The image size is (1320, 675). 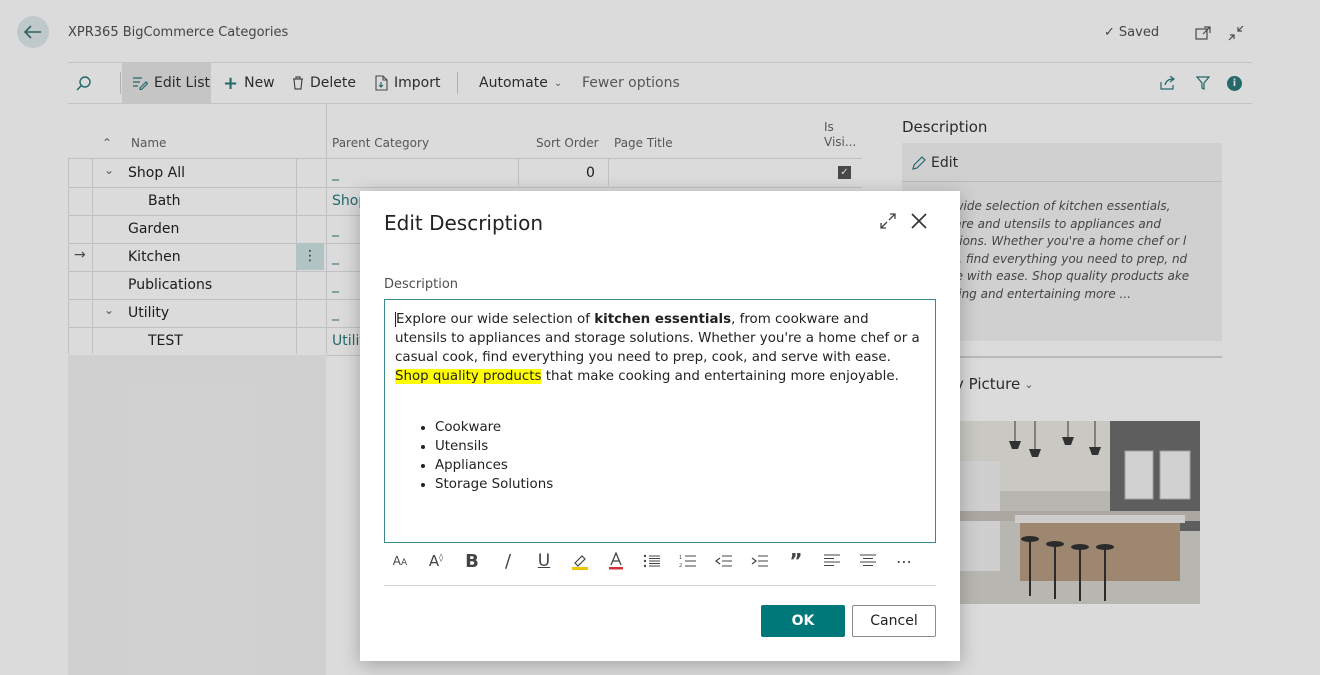 I want to click on align-center-icon, so click(x=868, y=560).